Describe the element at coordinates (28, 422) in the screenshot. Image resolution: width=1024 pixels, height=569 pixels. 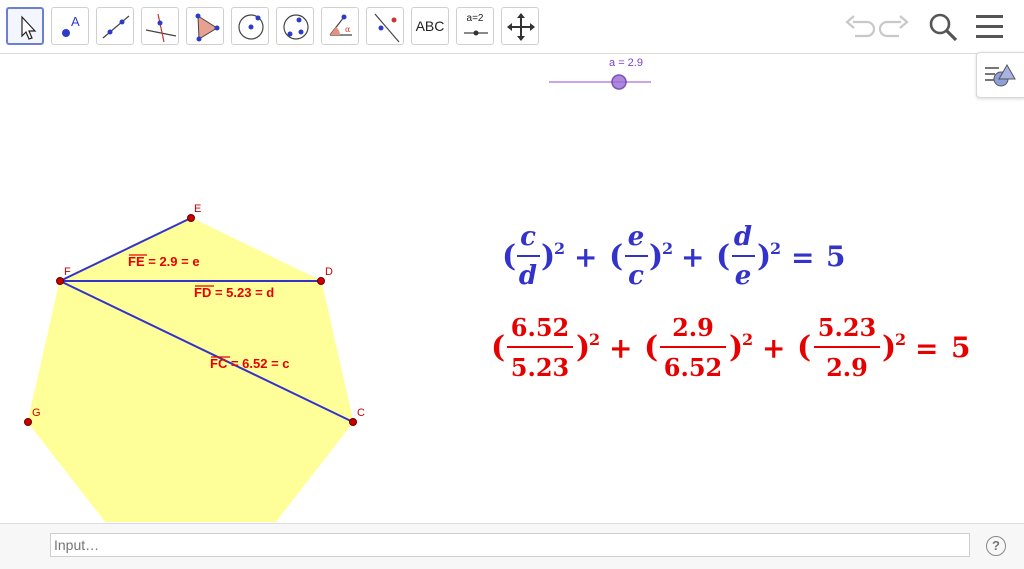
I see `point-g` at that location.